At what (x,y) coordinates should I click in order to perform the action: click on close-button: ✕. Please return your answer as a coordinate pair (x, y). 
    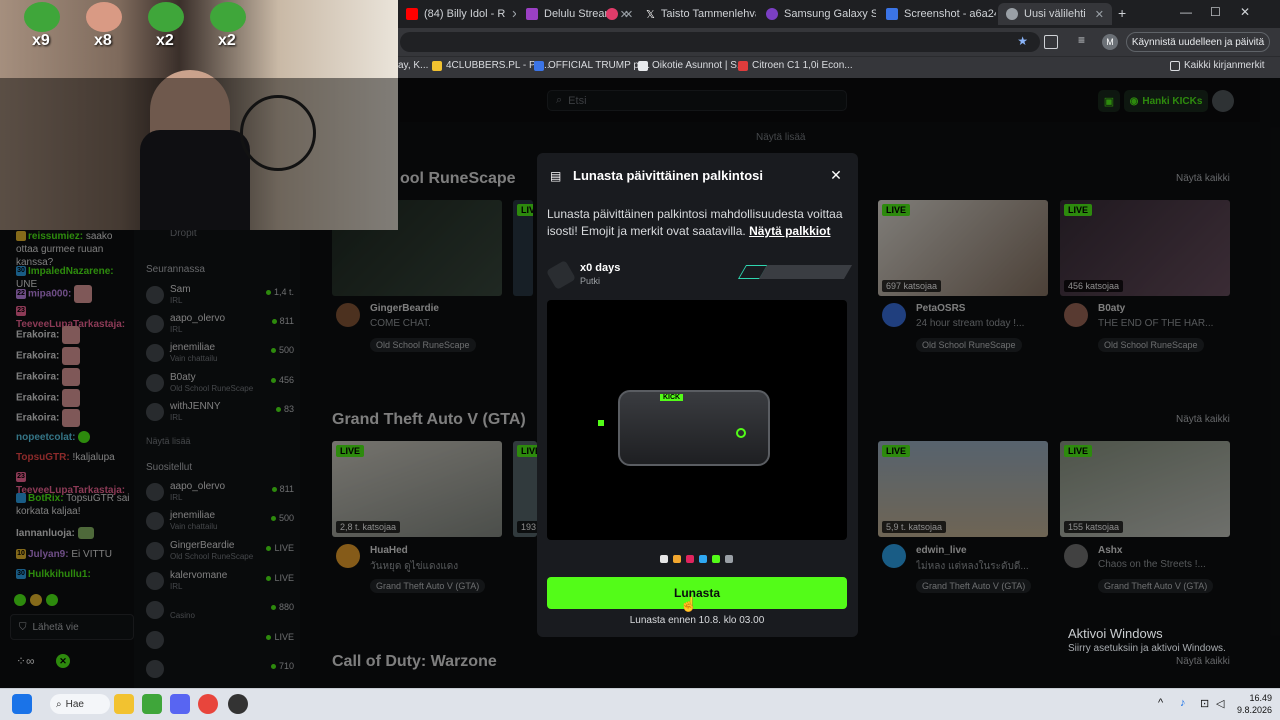
    Looking at the image, I should click on (836, 175).